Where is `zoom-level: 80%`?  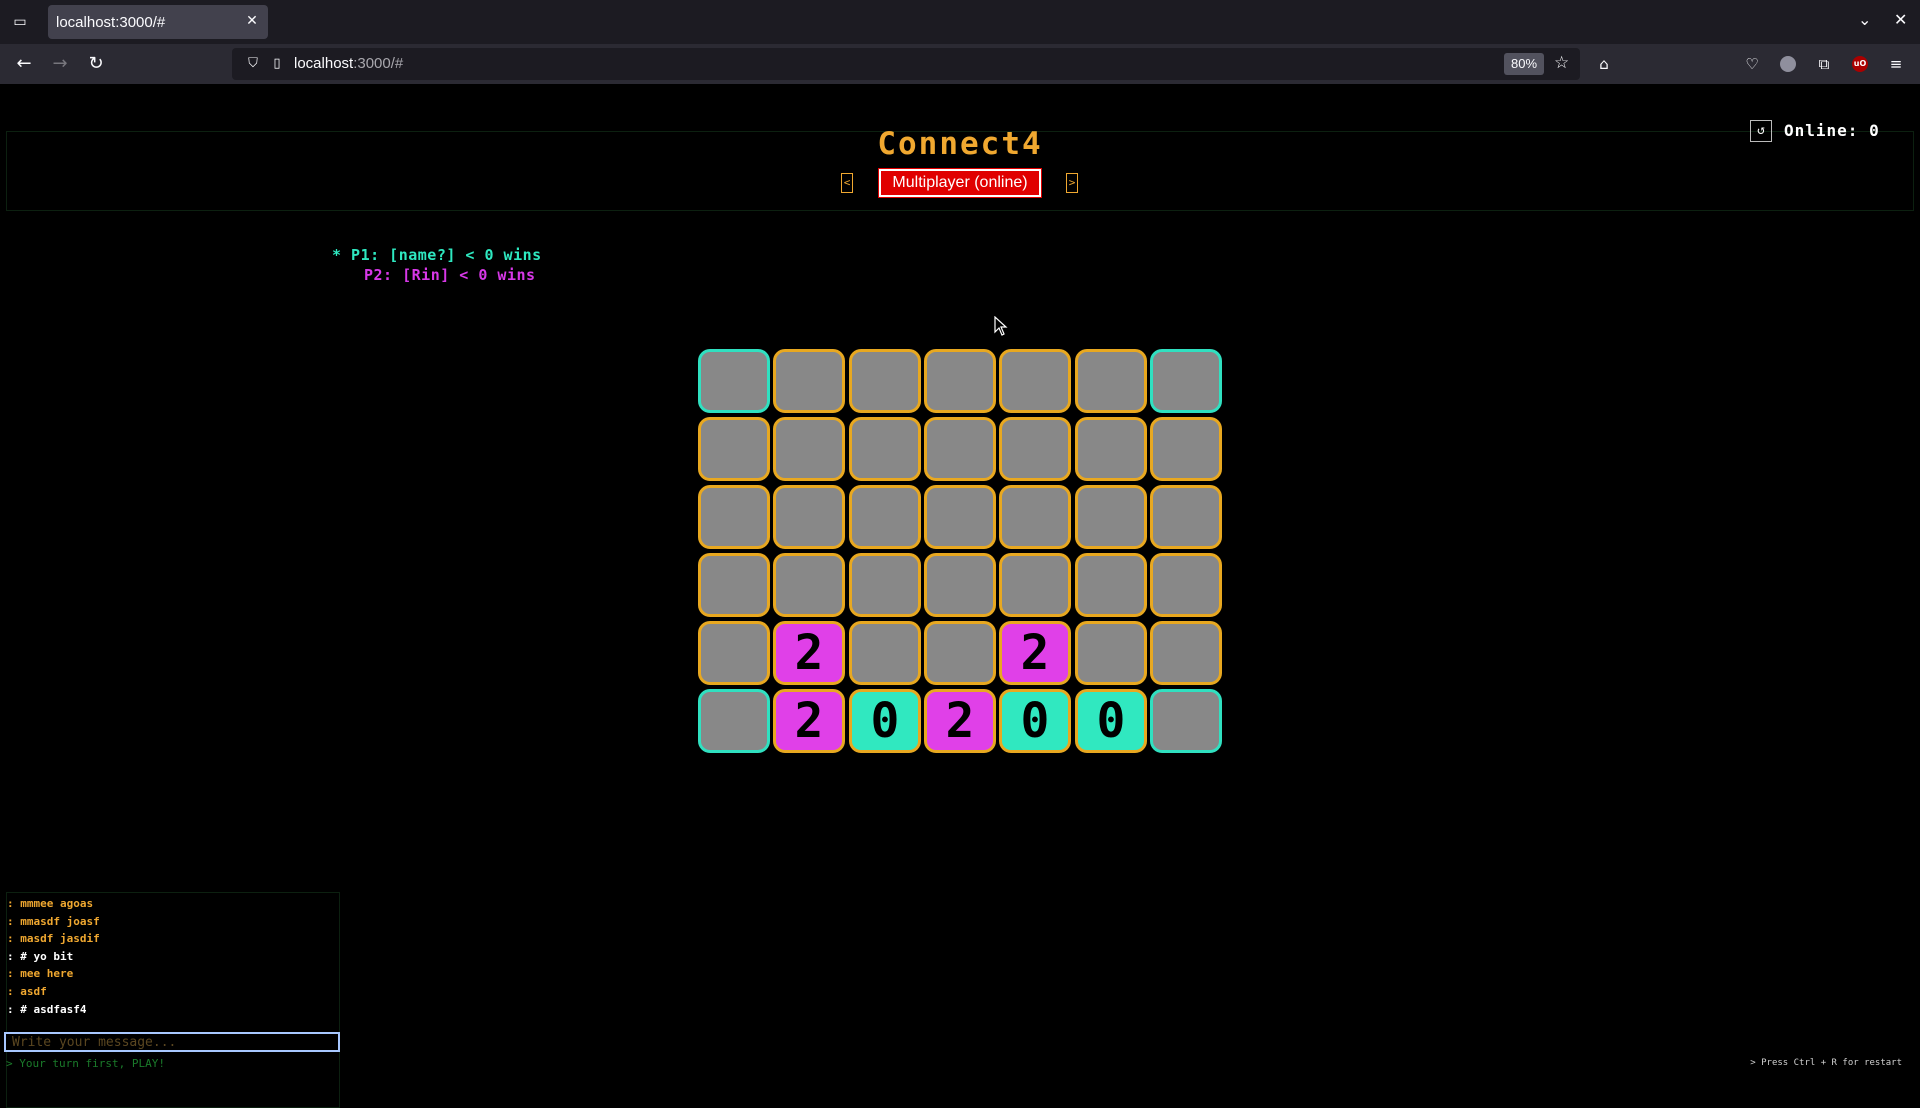 zoom-level: 80% is located at coordinates (1524, 64).